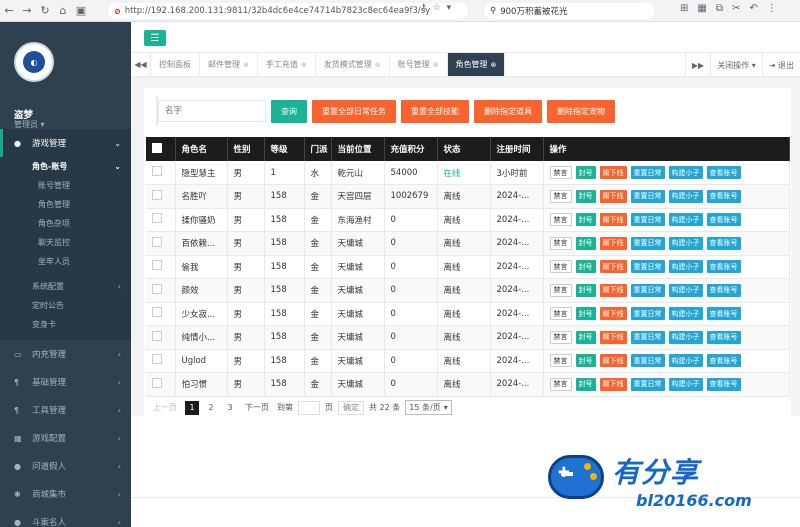 The height and width of the screenshot is (527, 800). What do you see at coordinates (211, 408) in the screenshot?
I see `page-2-button: 2` at bounding box center [211, 408].